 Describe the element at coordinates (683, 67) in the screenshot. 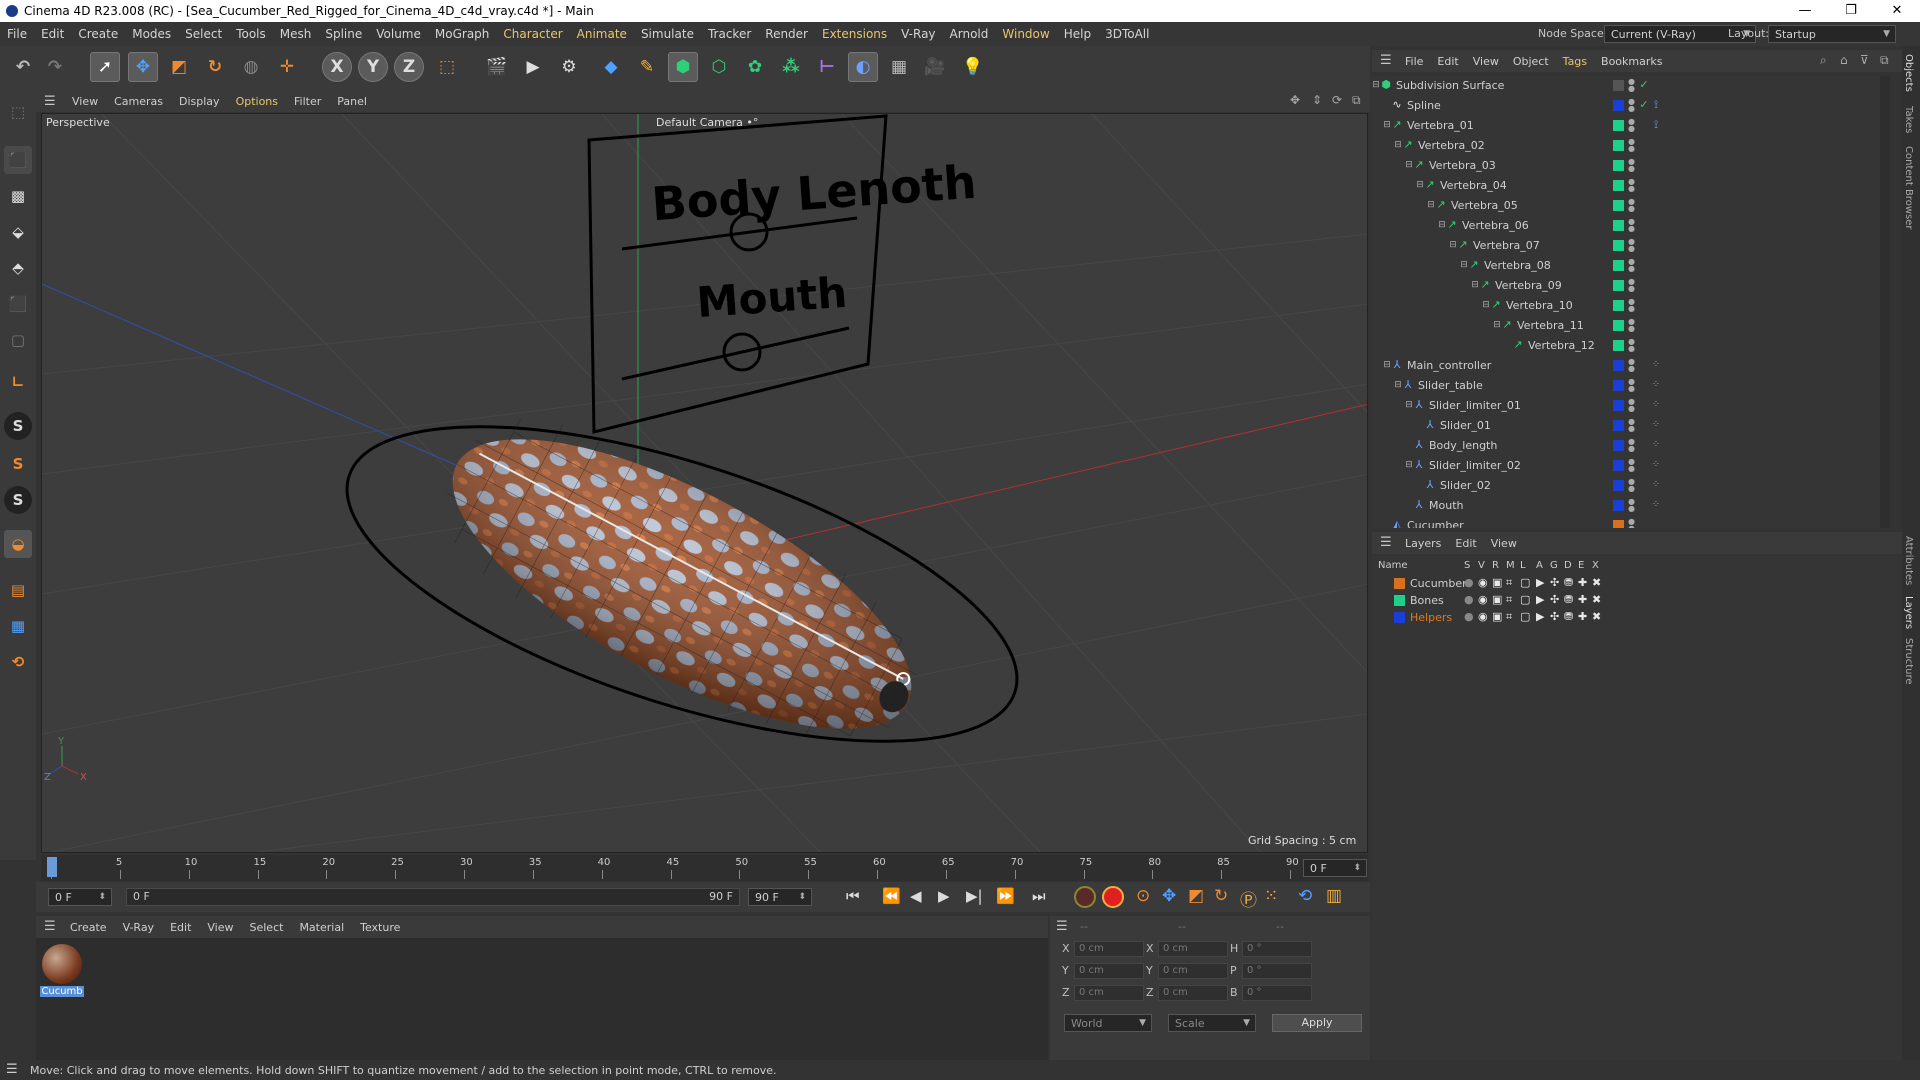

I see `subdivision-surface-icon: ⬢` at that location.